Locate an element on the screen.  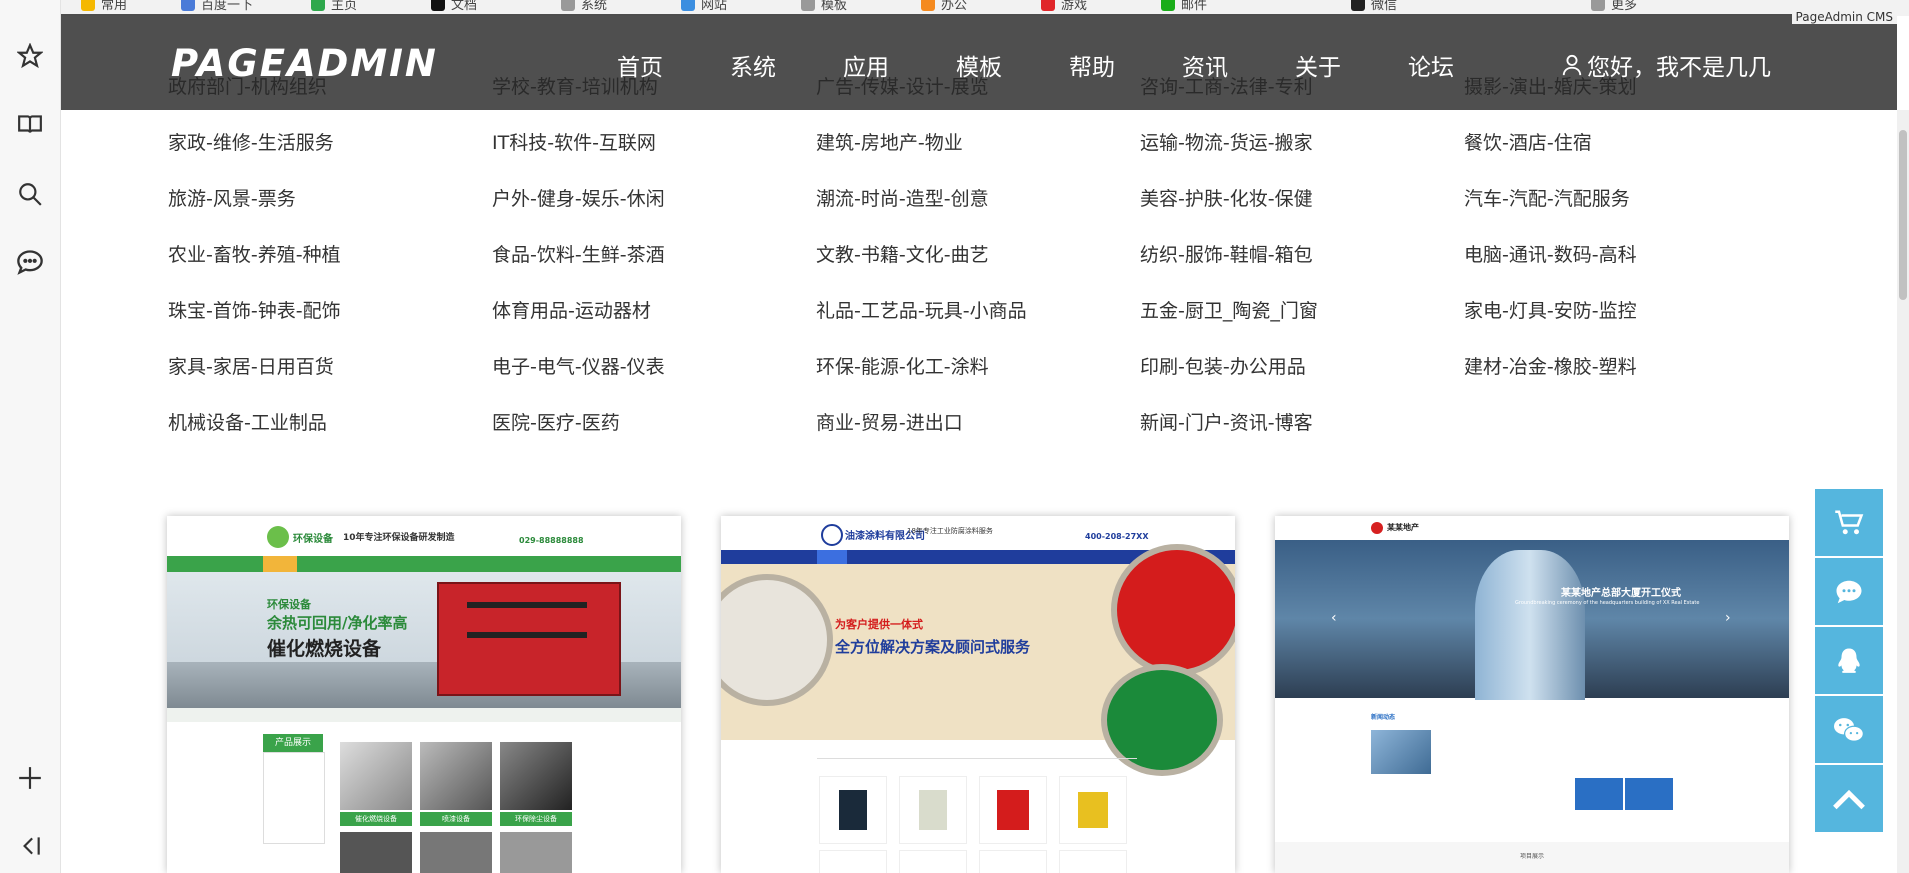
nav-forum: 论坛 is located at coordinates (1431, 65).